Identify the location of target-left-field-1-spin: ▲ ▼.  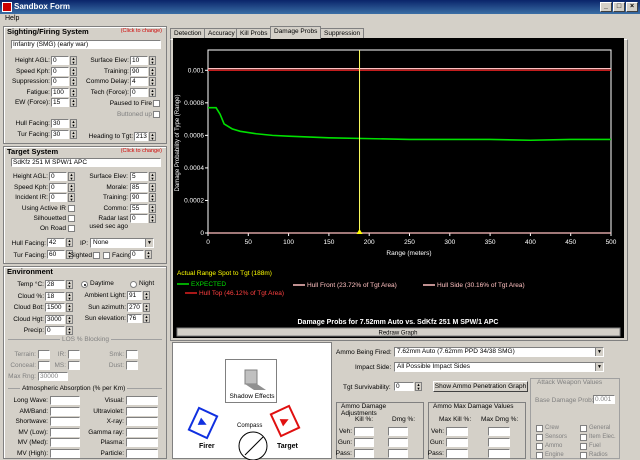
(71, 187).